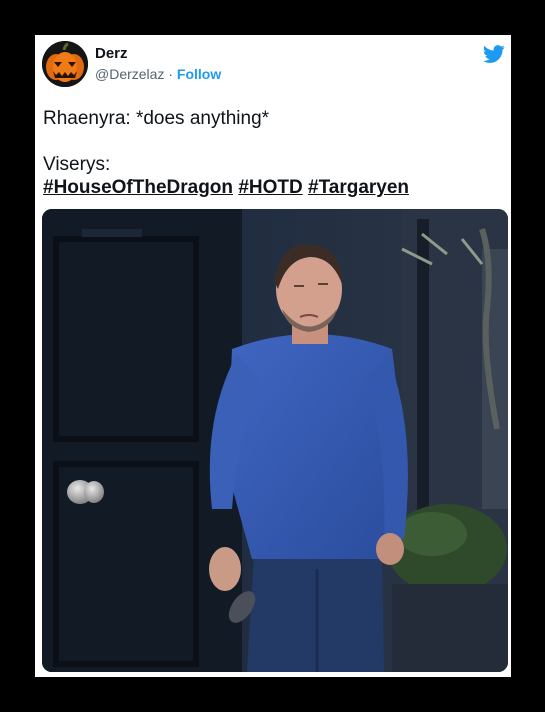  What do you see at coordinates (270, 187) in the screenshot?
I see `hashtag-hotd: #HOTD` at bounding box center [270, 187].